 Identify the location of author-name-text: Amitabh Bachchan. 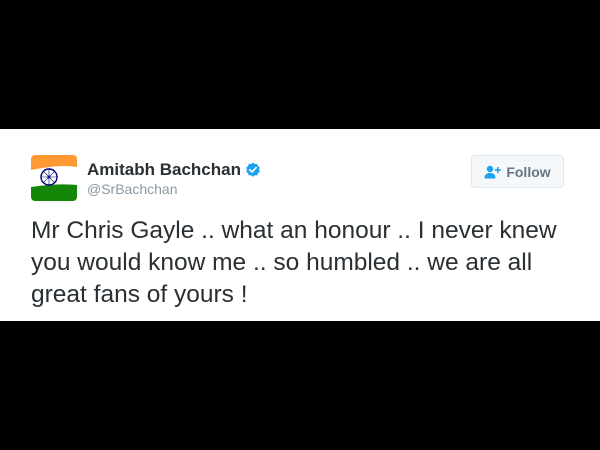
(164, 170).